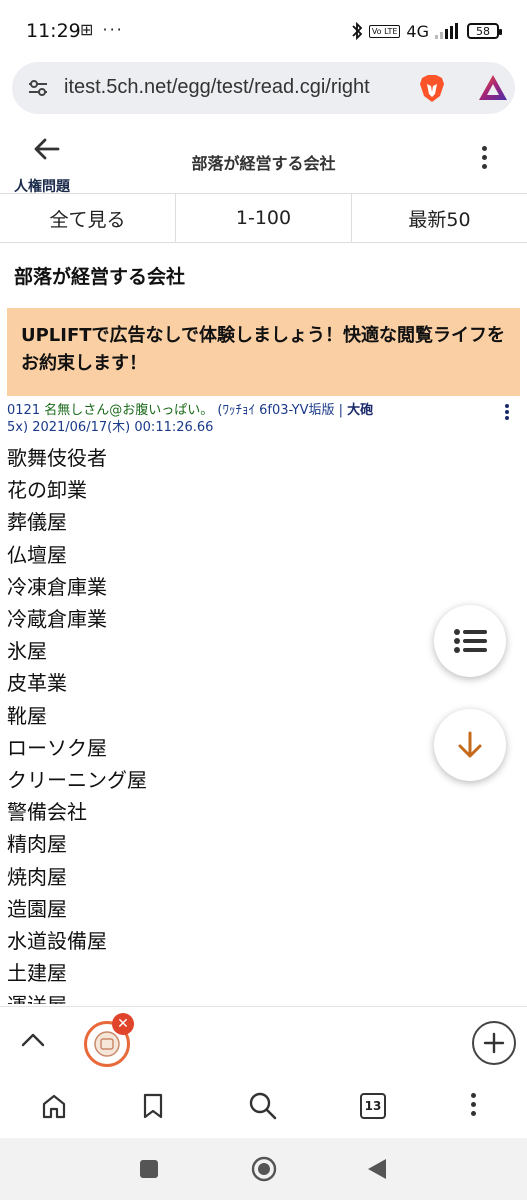  What do you see at coordinates (37, 683) in the screenshot?
I see `post-line: 皮革業` at bounding box center [37, 683].